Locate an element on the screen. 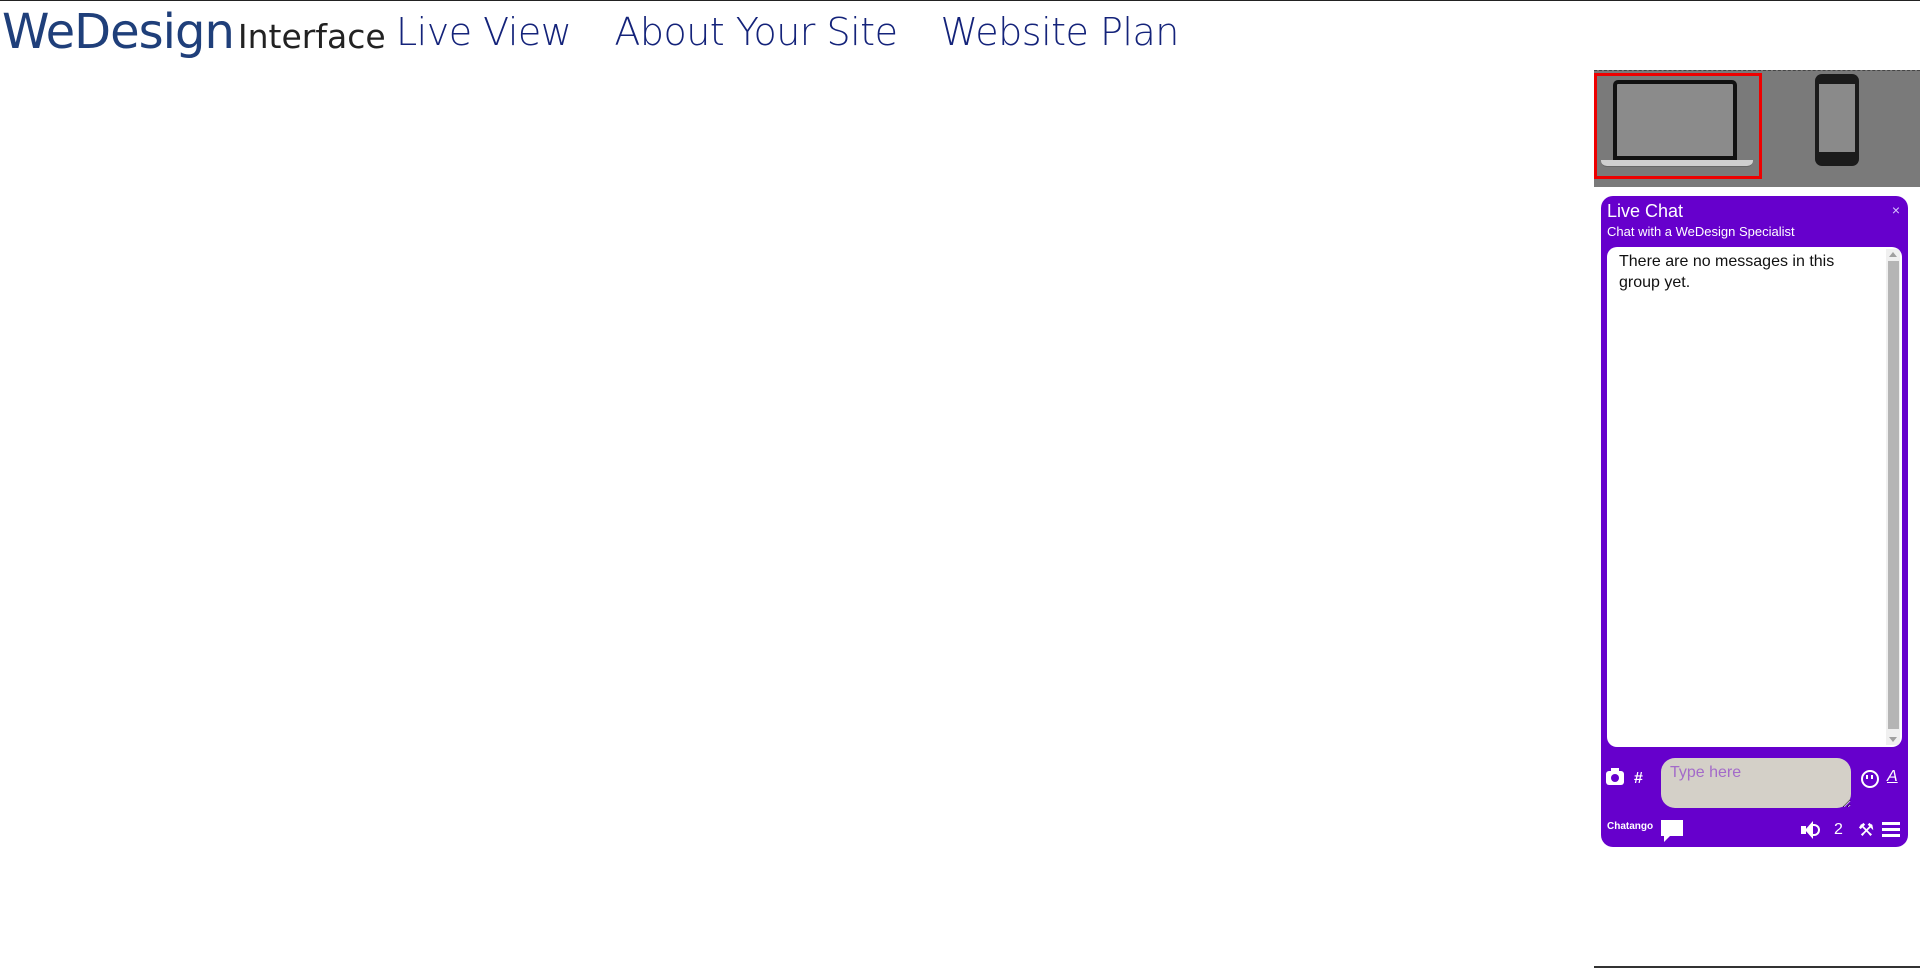 This screenshot has height=969, width=1920. scroll-up-arrow-icon is located at coordinates (1893, 254).